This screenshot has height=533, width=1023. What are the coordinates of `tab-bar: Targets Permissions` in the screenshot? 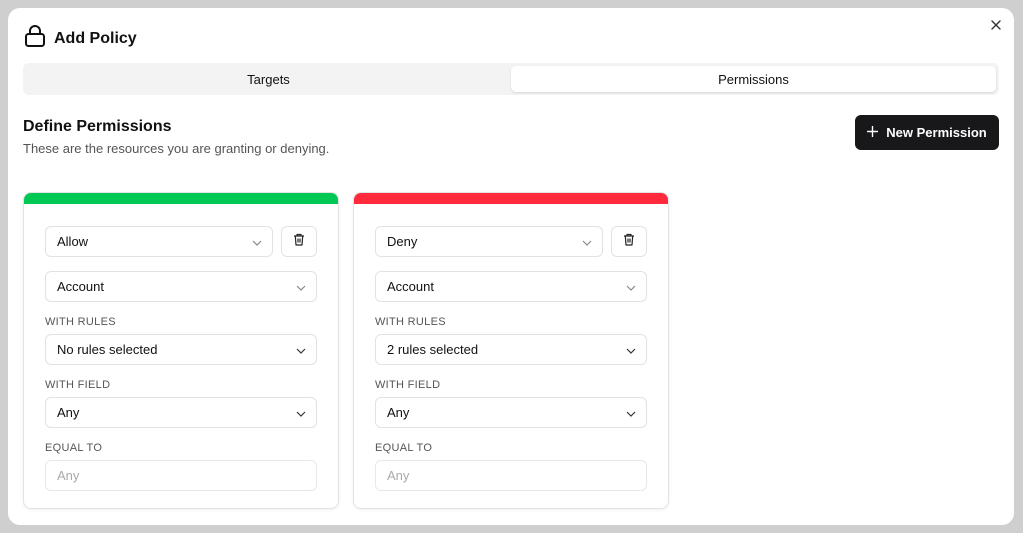 It's located at (511, 79).